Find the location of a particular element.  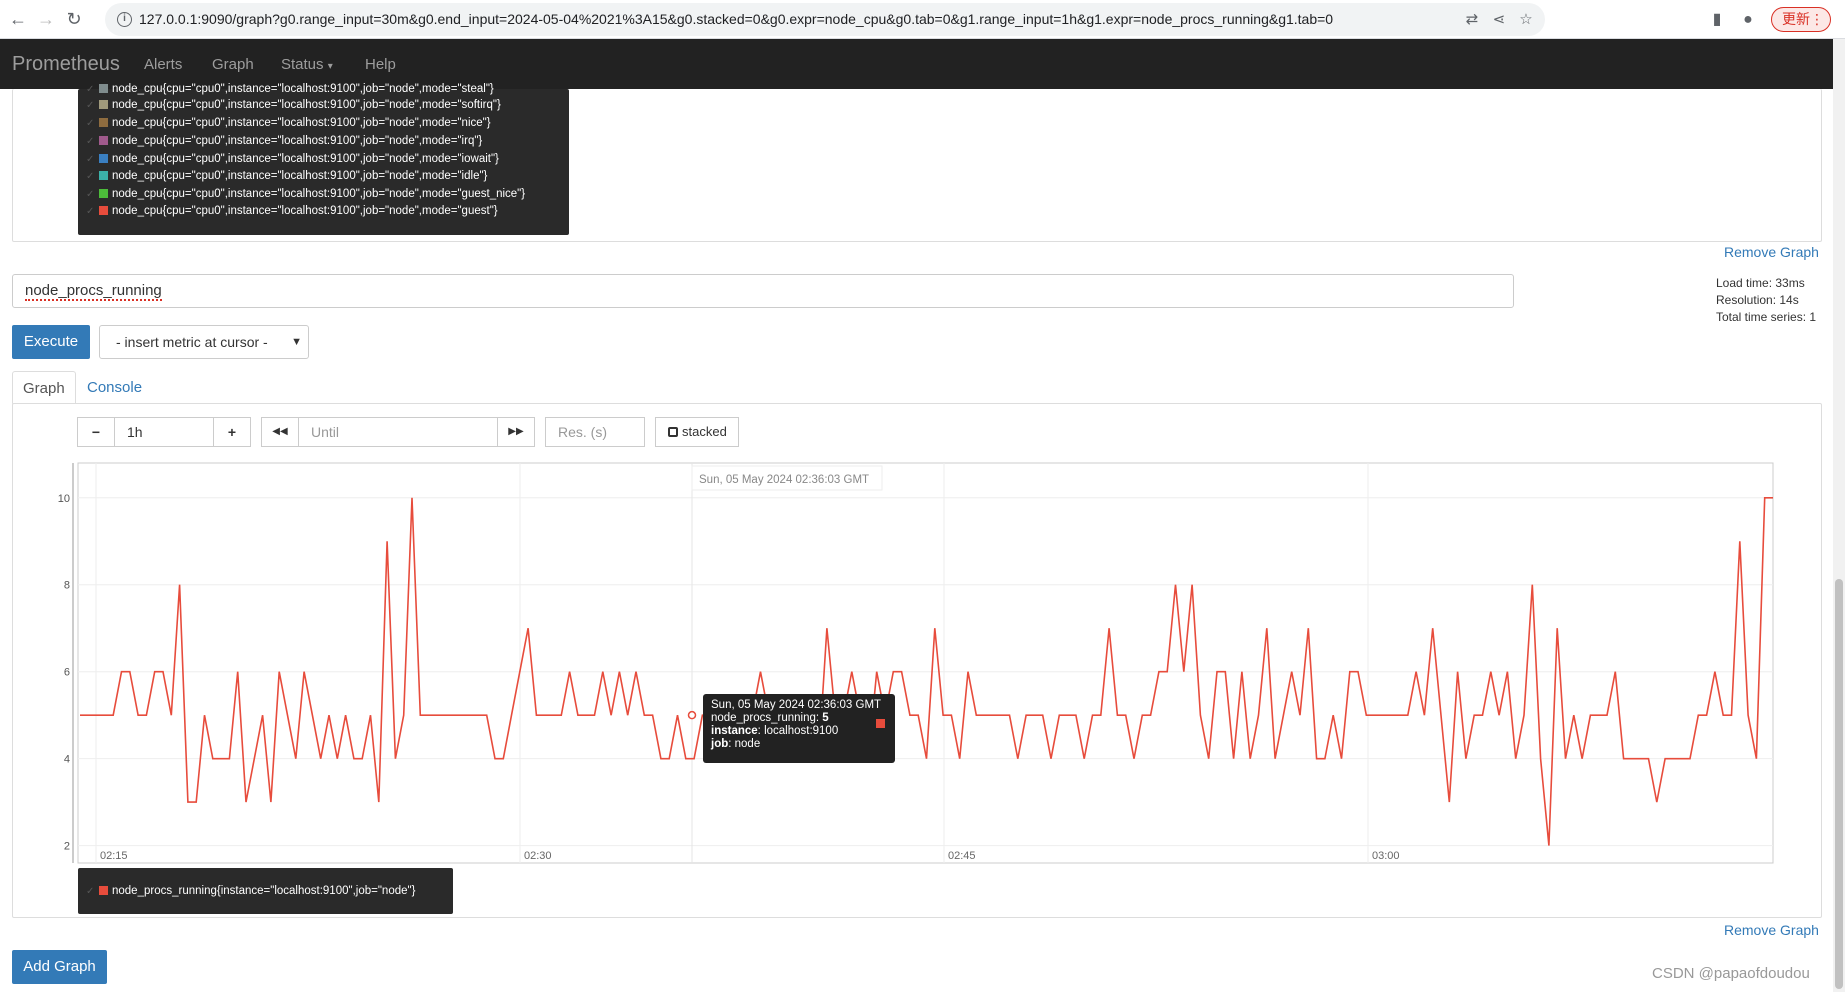

share-icon: ⋖ is located at coordinates (1499, 20).